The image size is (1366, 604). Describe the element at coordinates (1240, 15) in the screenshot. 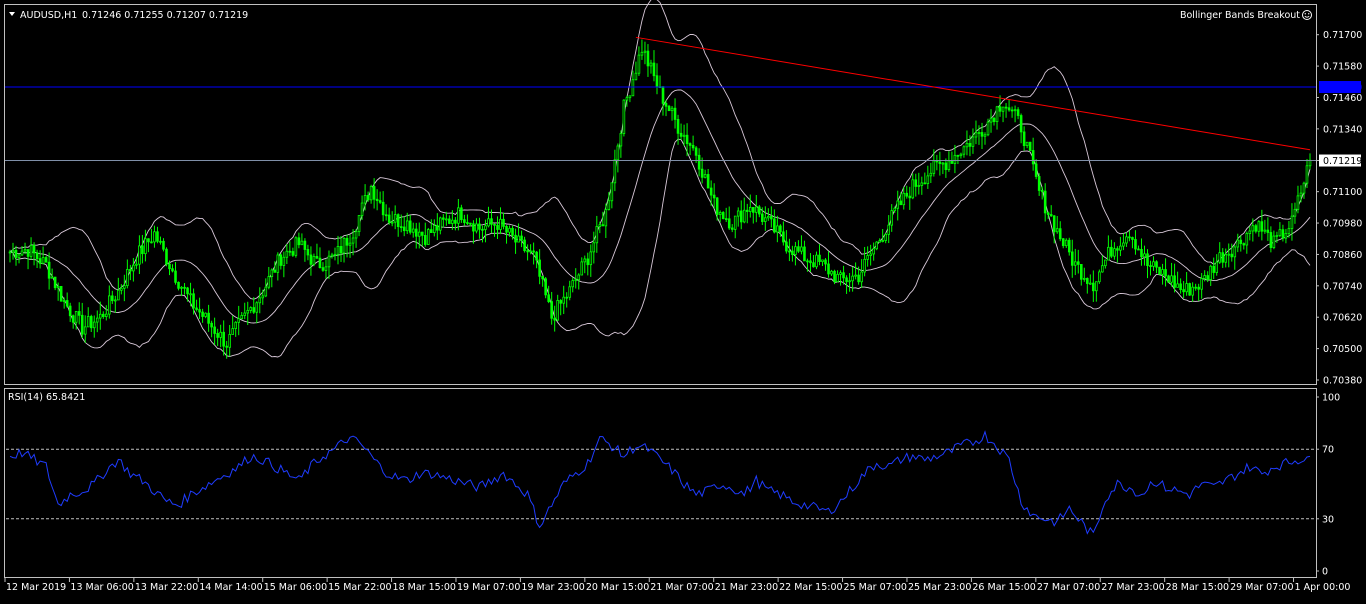

I see `expert-name: Bollinger Bands Breakout` at that location.